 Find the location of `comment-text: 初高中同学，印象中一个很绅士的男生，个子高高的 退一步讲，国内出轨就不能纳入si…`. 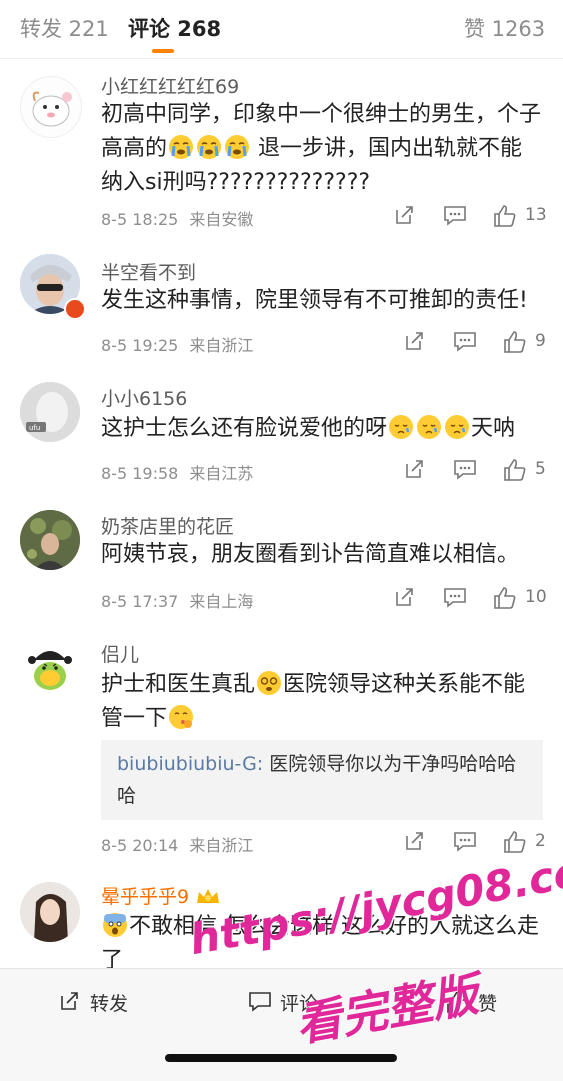

comment-text: 初高中同学，印象中一个很绅士的男生，个子高高的 退一步讲，国内出轨就不能纳入si… is located at coordinates (321, 149).